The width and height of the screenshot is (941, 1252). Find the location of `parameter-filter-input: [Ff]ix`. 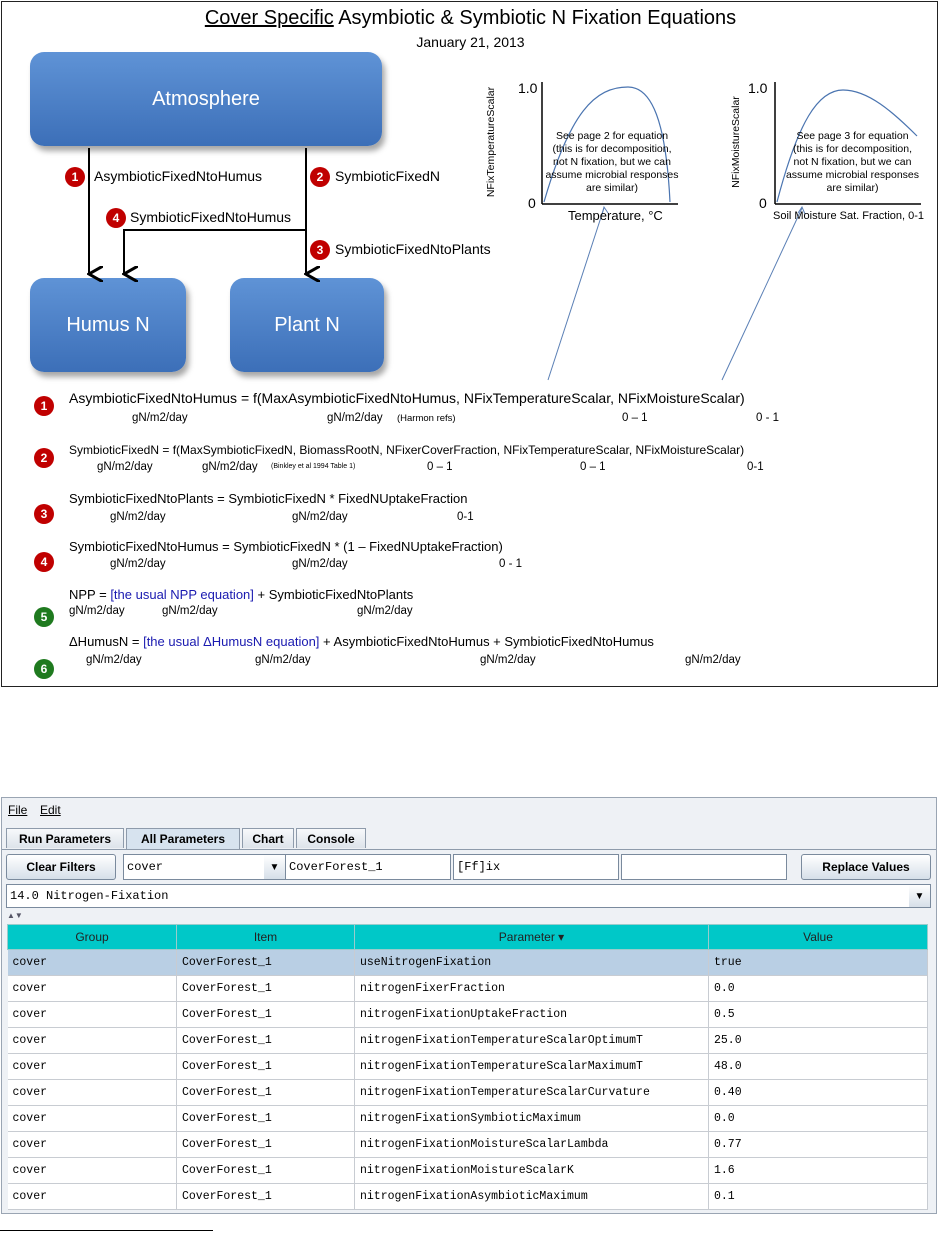

parameter-filter-input: [Ff]ix is located at coordinates (536, 867).